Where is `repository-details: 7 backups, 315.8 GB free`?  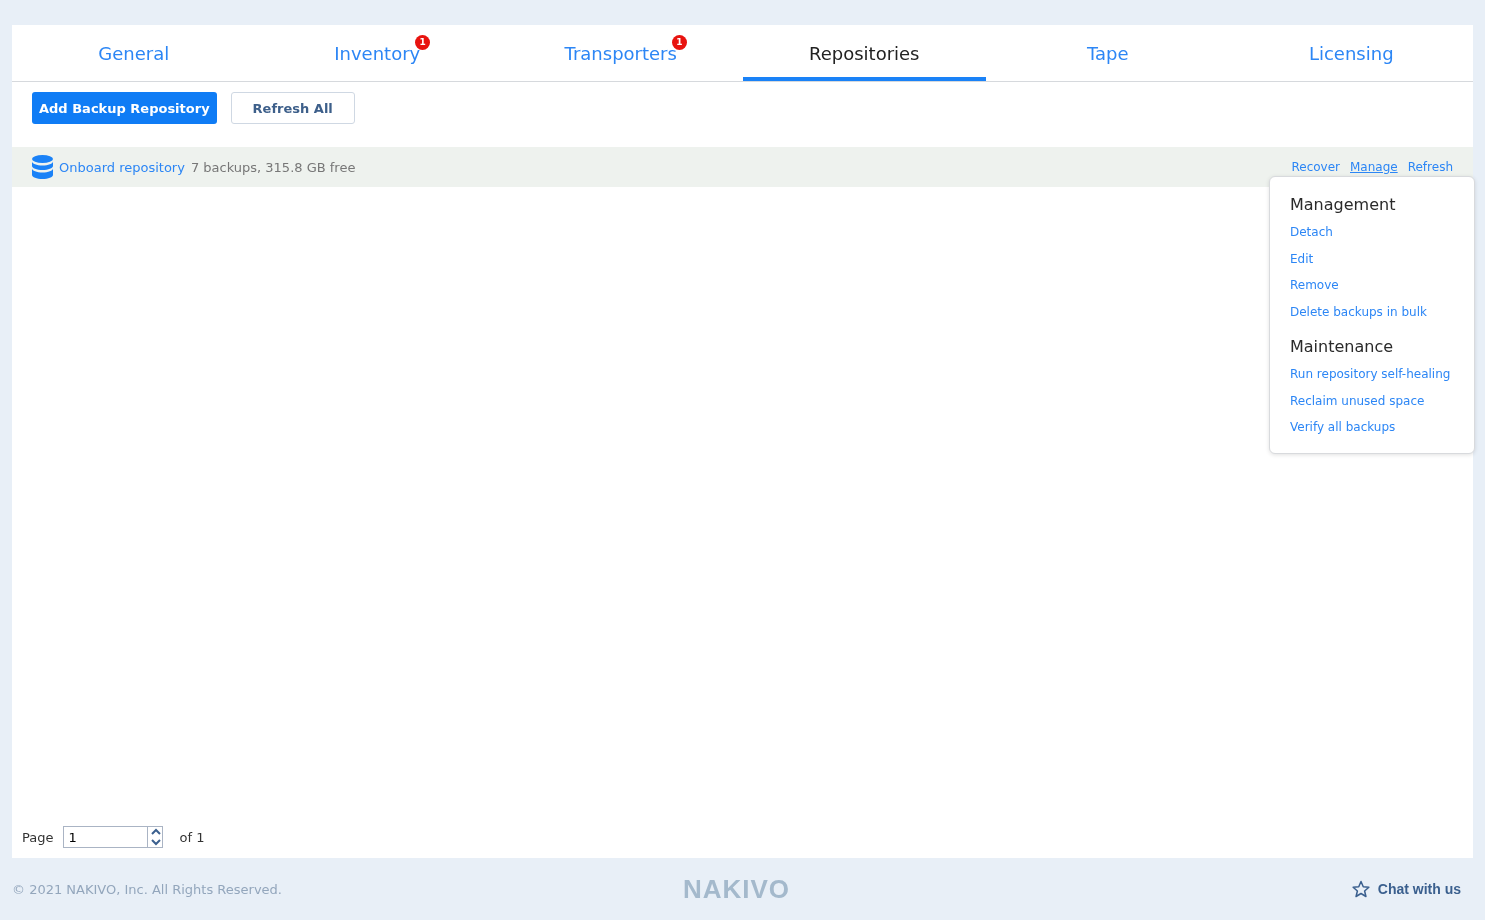
repository-details: 7 backups, 315.8 GB free is located at coordinates (273, 167).